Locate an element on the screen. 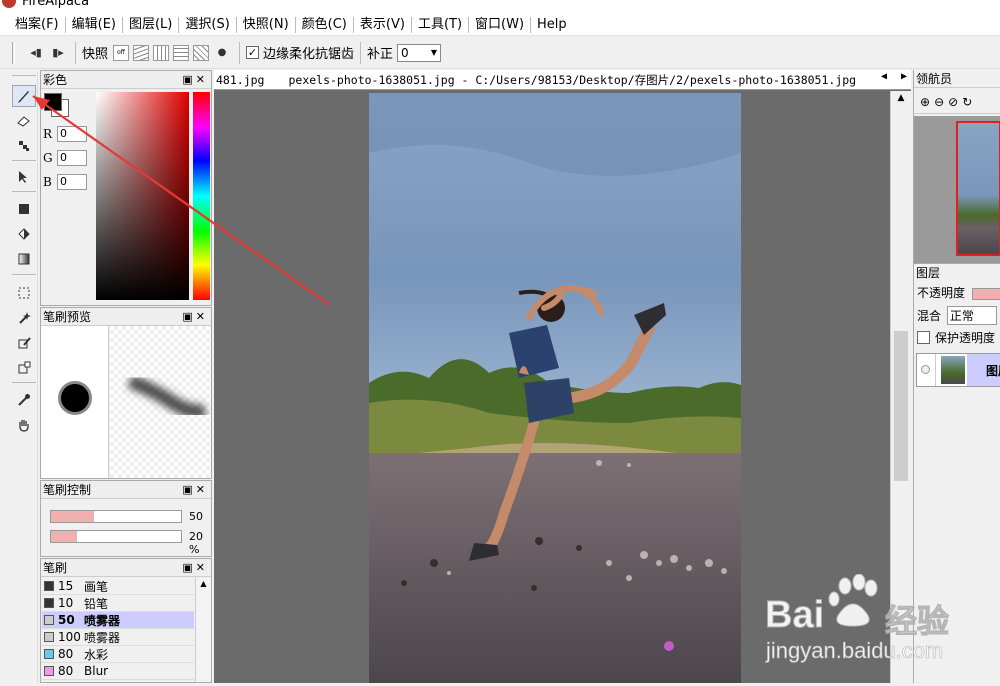  brush-opacity-fill is located at coordinates (64, 536).